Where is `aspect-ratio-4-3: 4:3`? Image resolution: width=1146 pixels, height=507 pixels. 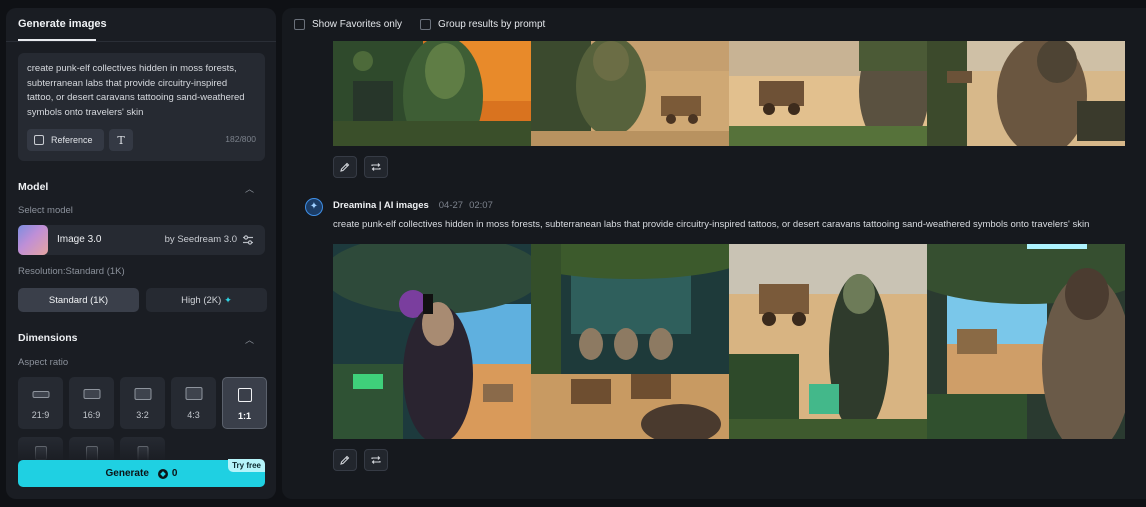 aspect-ratio-4-3: 4:3 is located at coordinates (193, 403).